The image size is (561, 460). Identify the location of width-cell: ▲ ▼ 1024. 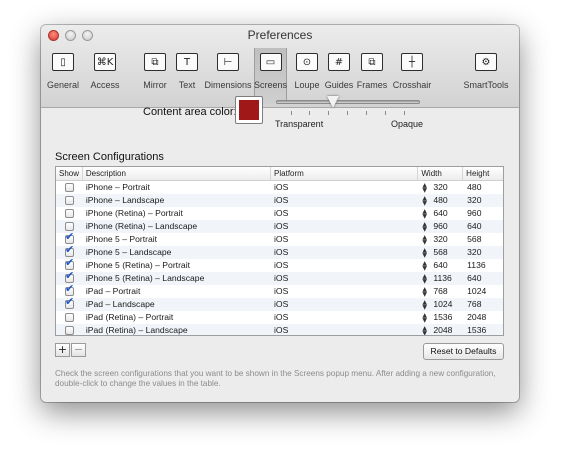
(440, 304).